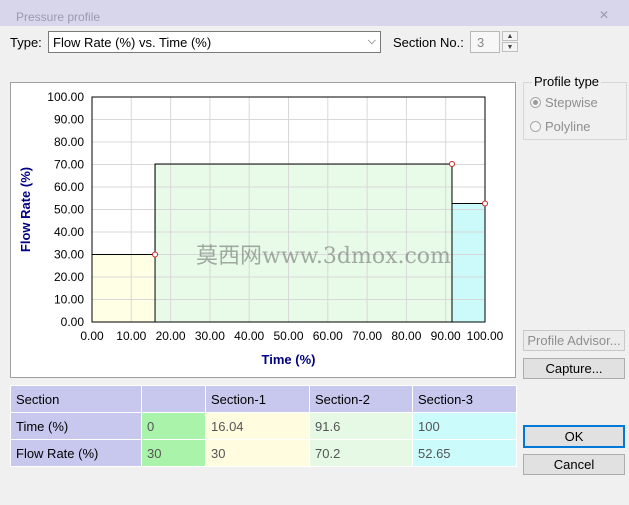 This screenshot has width=629, height=505. What do you see at coordinates (76, 399) in the screenshot?
I see `table-header-section: Section` at bounding box center [76, 399].